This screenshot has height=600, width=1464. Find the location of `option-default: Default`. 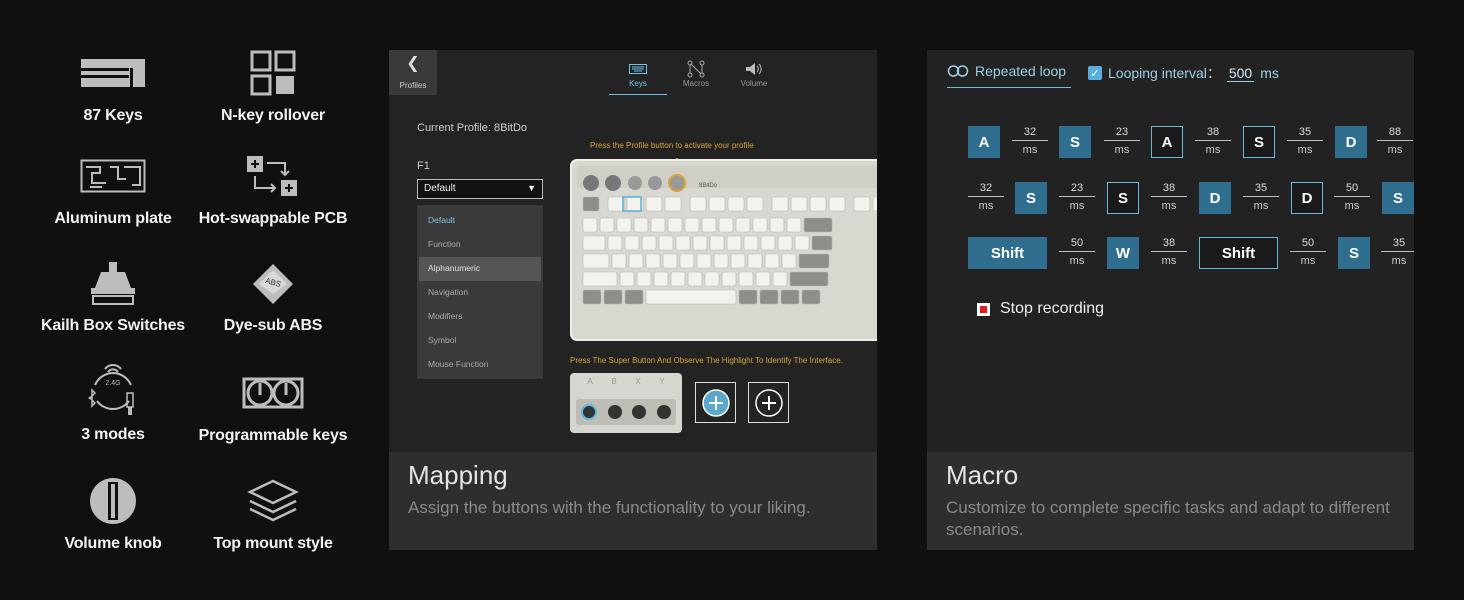

option-default: Default is located at coordinates (480, 221).